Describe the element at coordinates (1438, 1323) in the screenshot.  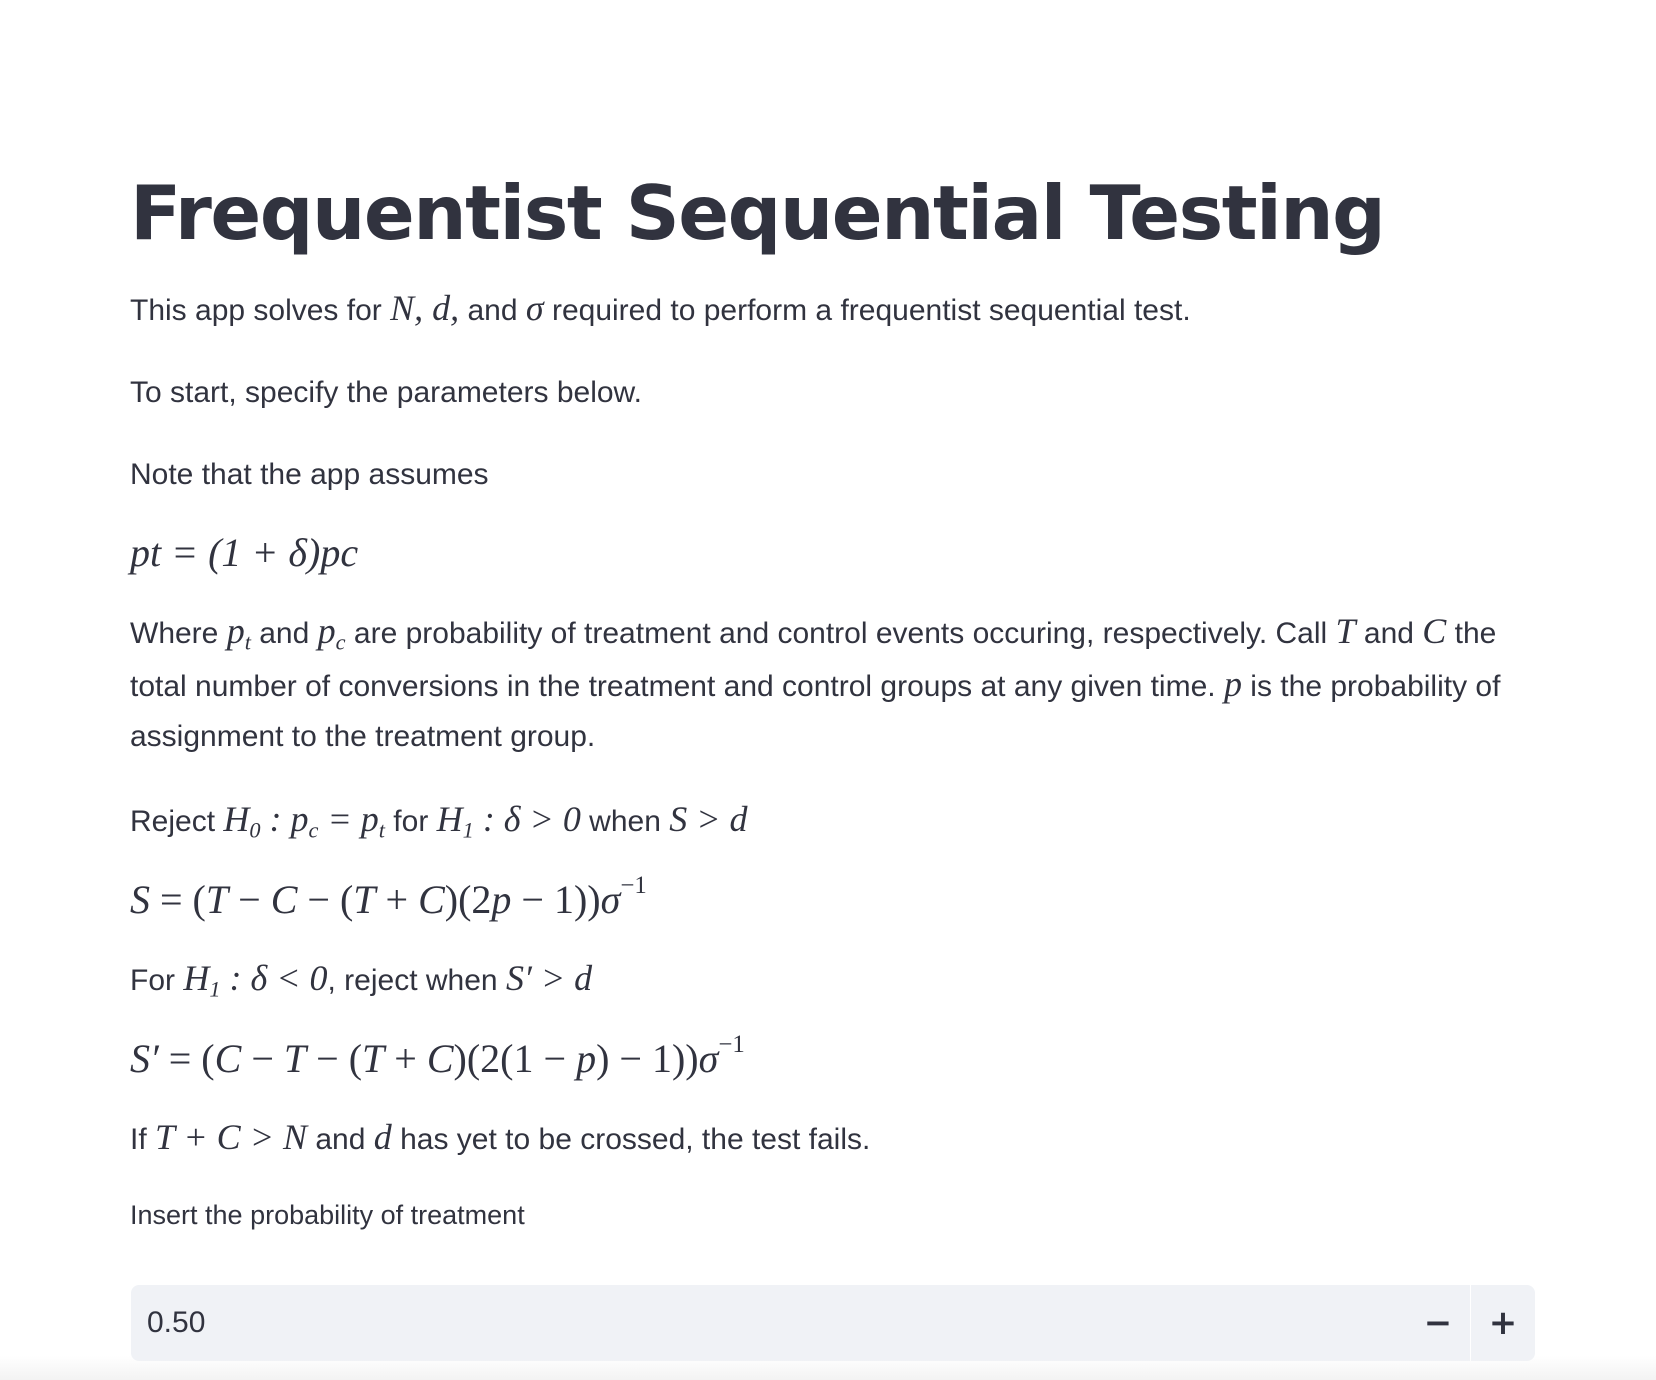
I see `decrement-button: −` at that location.